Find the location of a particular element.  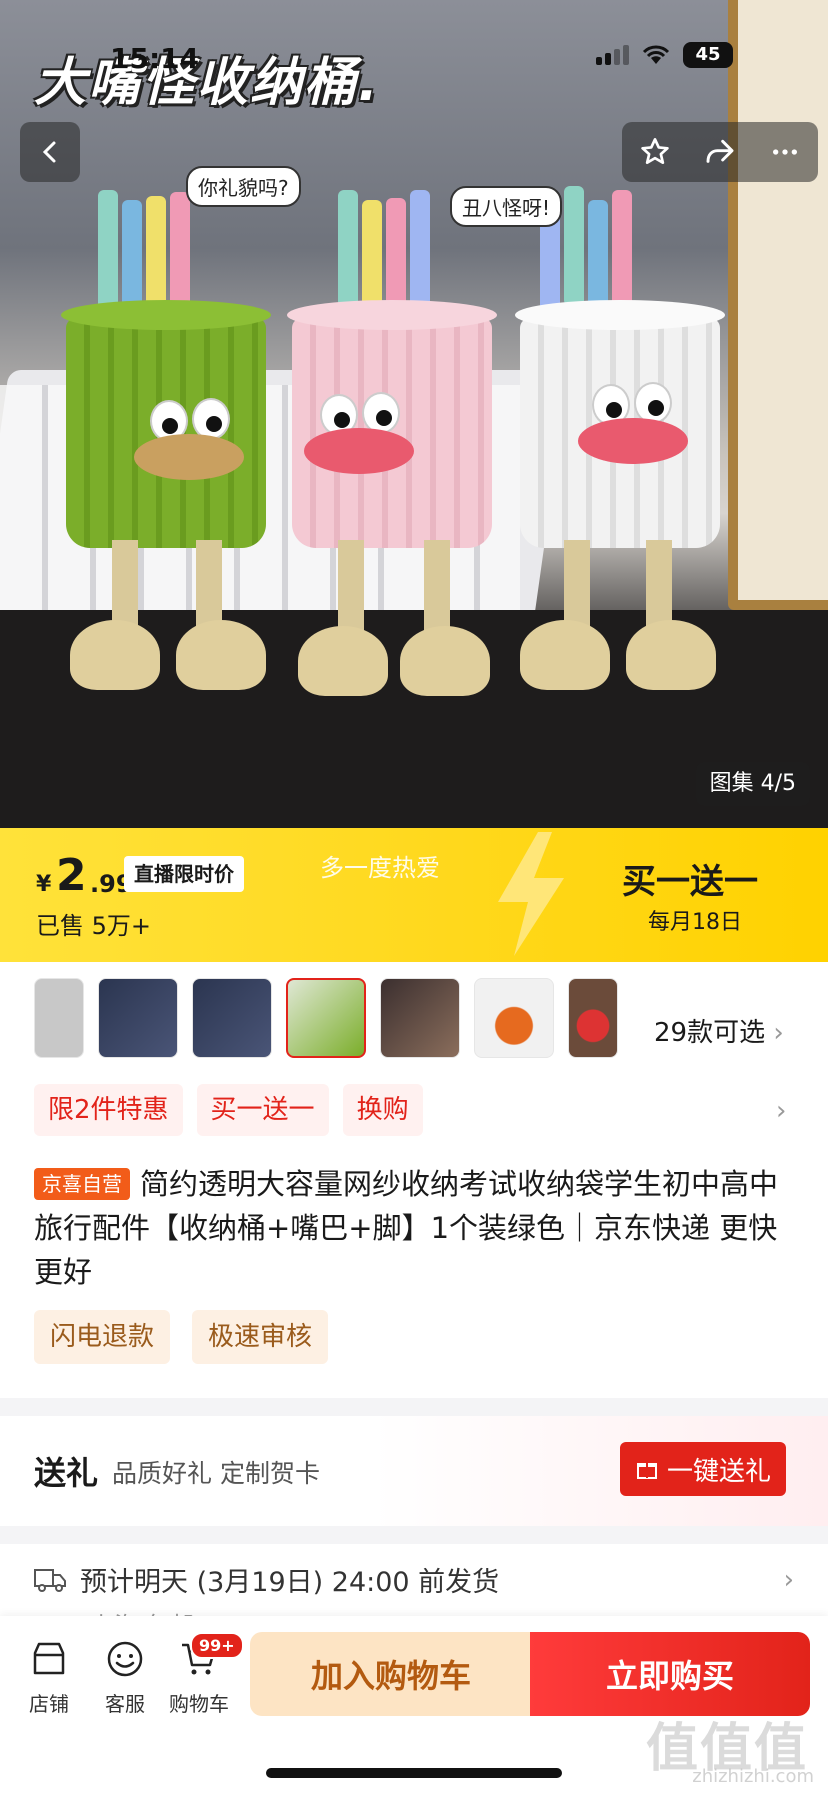

variant-count: 29款可选 is located at coordinates (710, 1033).